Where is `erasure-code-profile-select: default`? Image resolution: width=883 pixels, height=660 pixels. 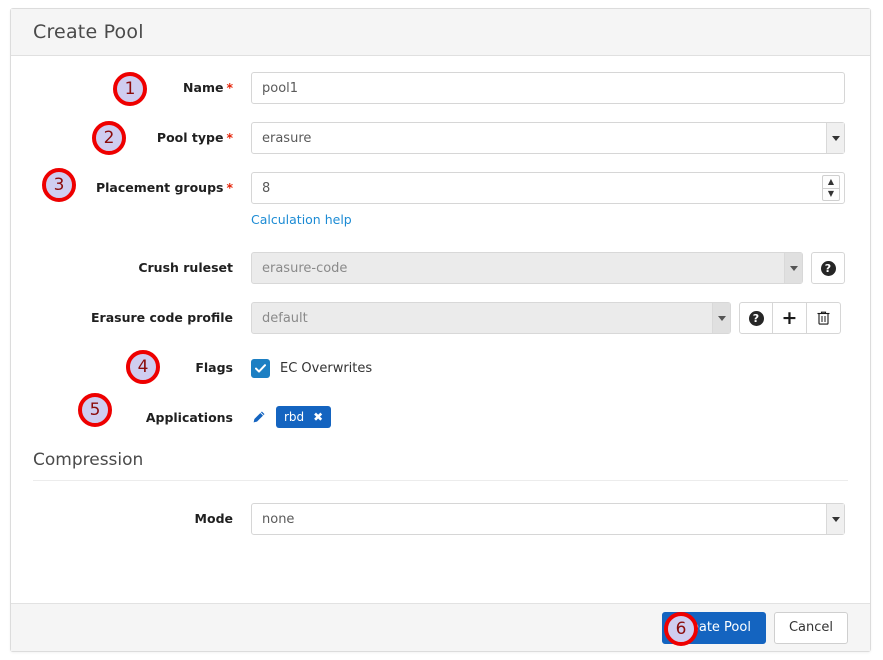 erasure-code-profile-select: default is located at coordinates (491, 318).